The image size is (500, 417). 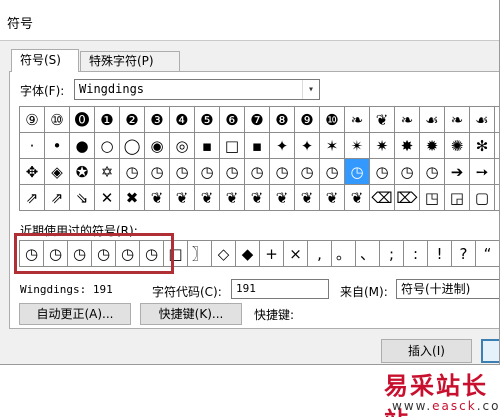 What do you see at coordinates (247, 253) in the screenshot?
I see `recent-symbol-cell: ◆` at bounding box center [247, 253].